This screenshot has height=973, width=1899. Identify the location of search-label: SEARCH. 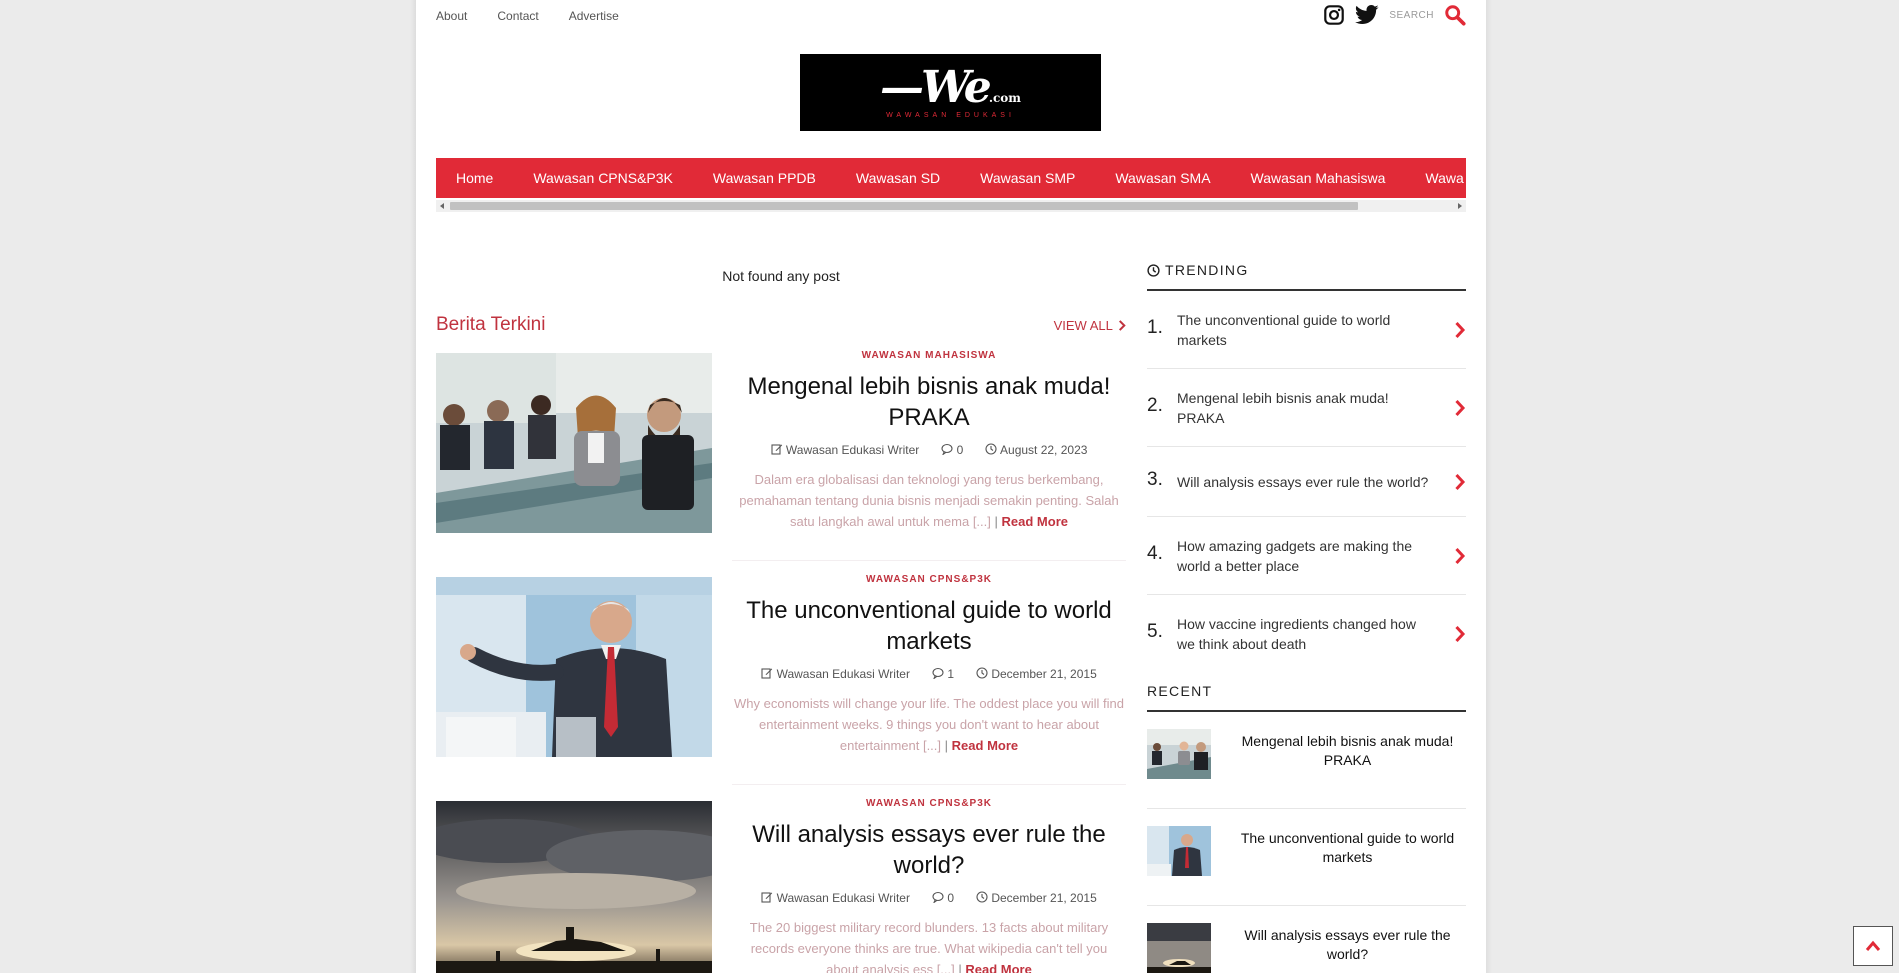
(1411, 15).